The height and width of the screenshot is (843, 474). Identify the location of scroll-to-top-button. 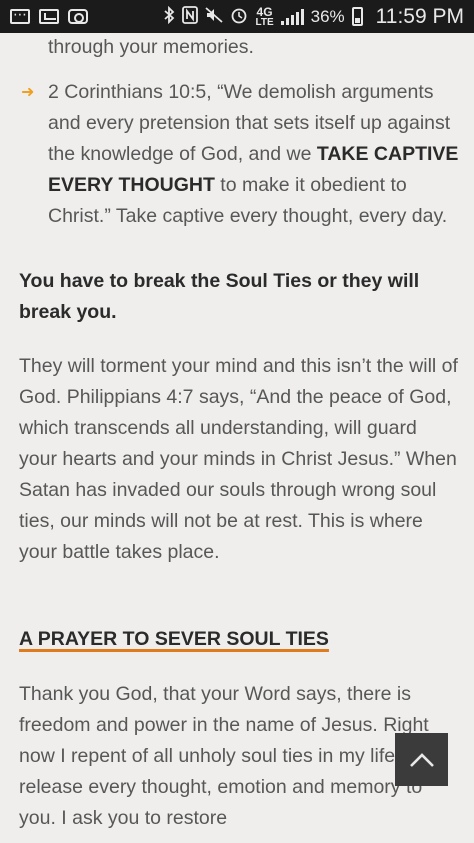
(421, 759).